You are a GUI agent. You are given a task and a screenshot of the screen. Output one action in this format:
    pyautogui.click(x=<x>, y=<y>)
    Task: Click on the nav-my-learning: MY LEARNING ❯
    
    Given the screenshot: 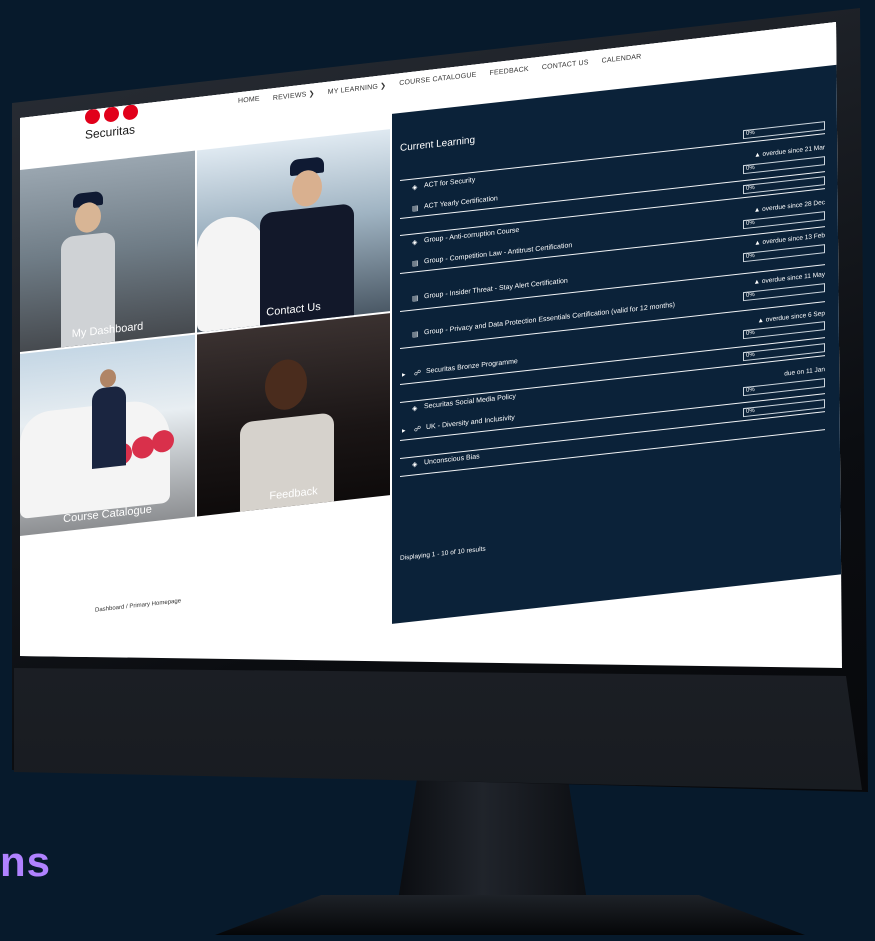 What is the action you would take?
    pyautogui.click(x=357, y=89)
    